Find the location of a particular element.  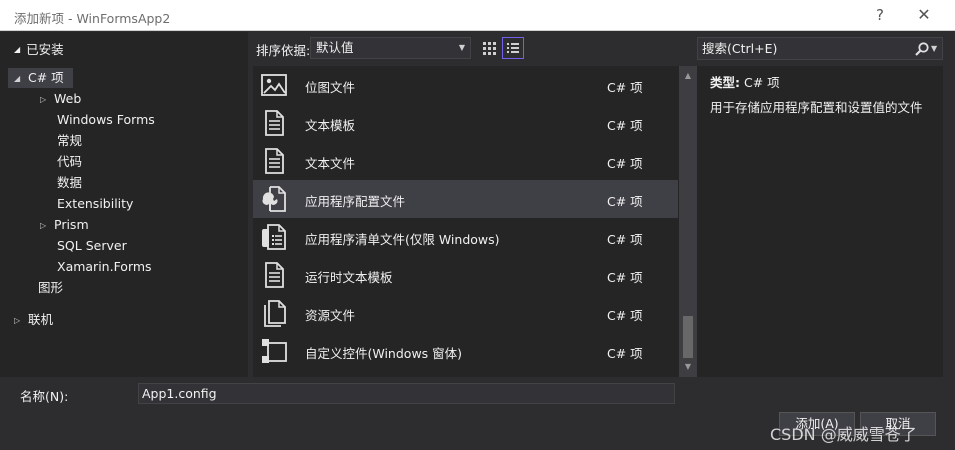

tree-item-extensibility: Extensibility is located at coordinates (95, 204).